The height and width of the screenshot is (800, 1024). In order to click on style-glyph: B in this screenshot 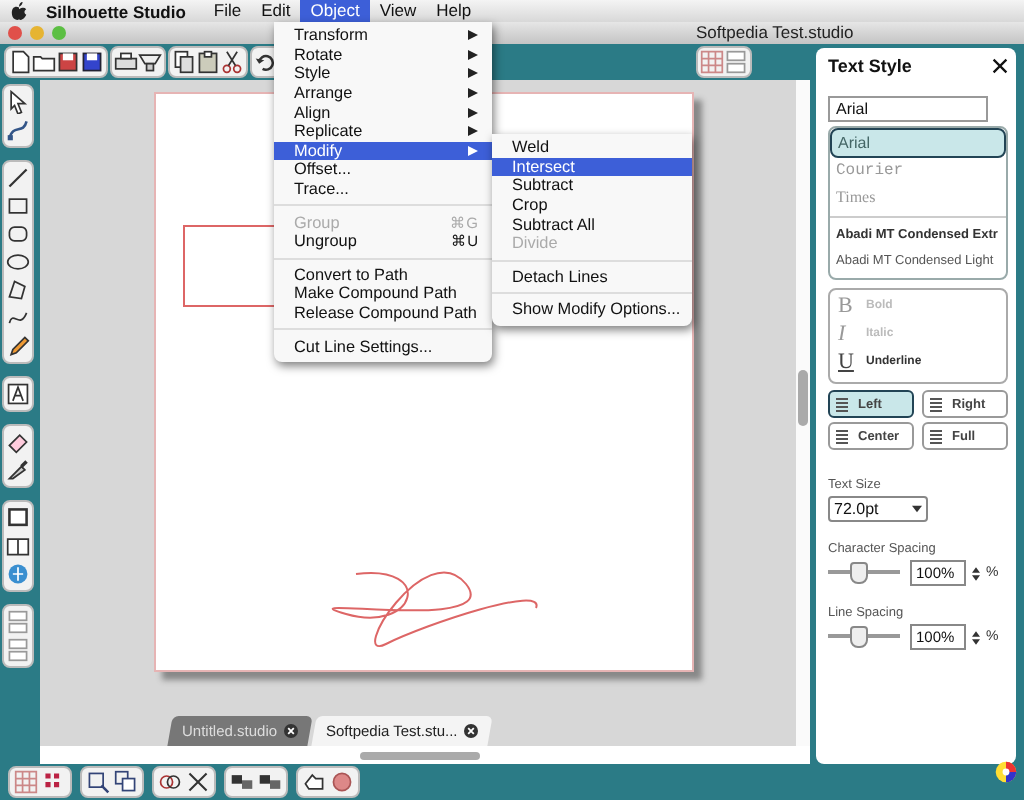, I will do `click(846, 306)`.